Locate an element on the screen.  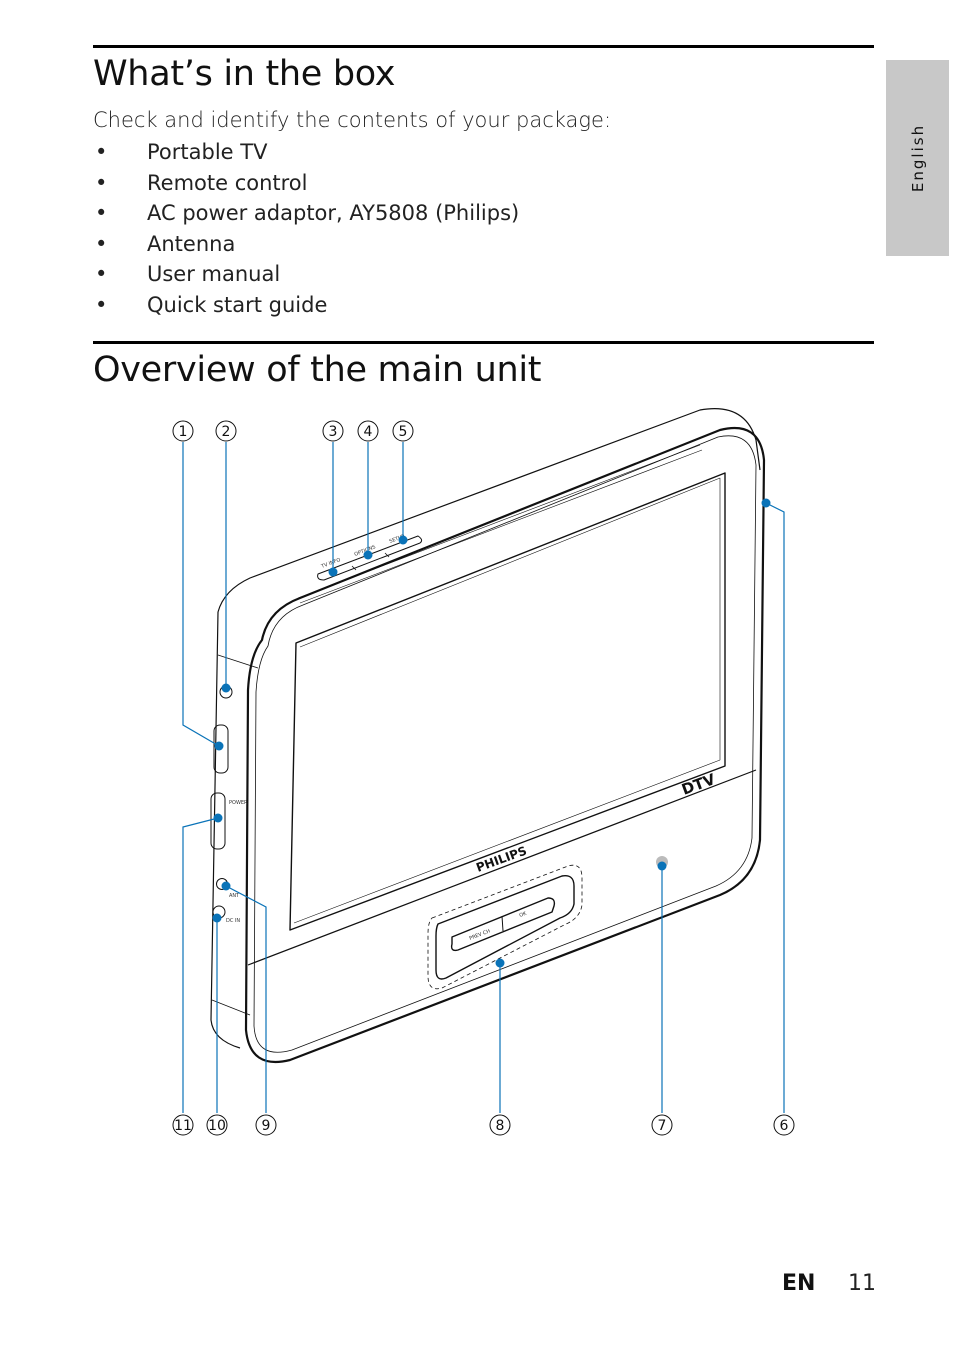
control-area is located at coordinates (505, 927).